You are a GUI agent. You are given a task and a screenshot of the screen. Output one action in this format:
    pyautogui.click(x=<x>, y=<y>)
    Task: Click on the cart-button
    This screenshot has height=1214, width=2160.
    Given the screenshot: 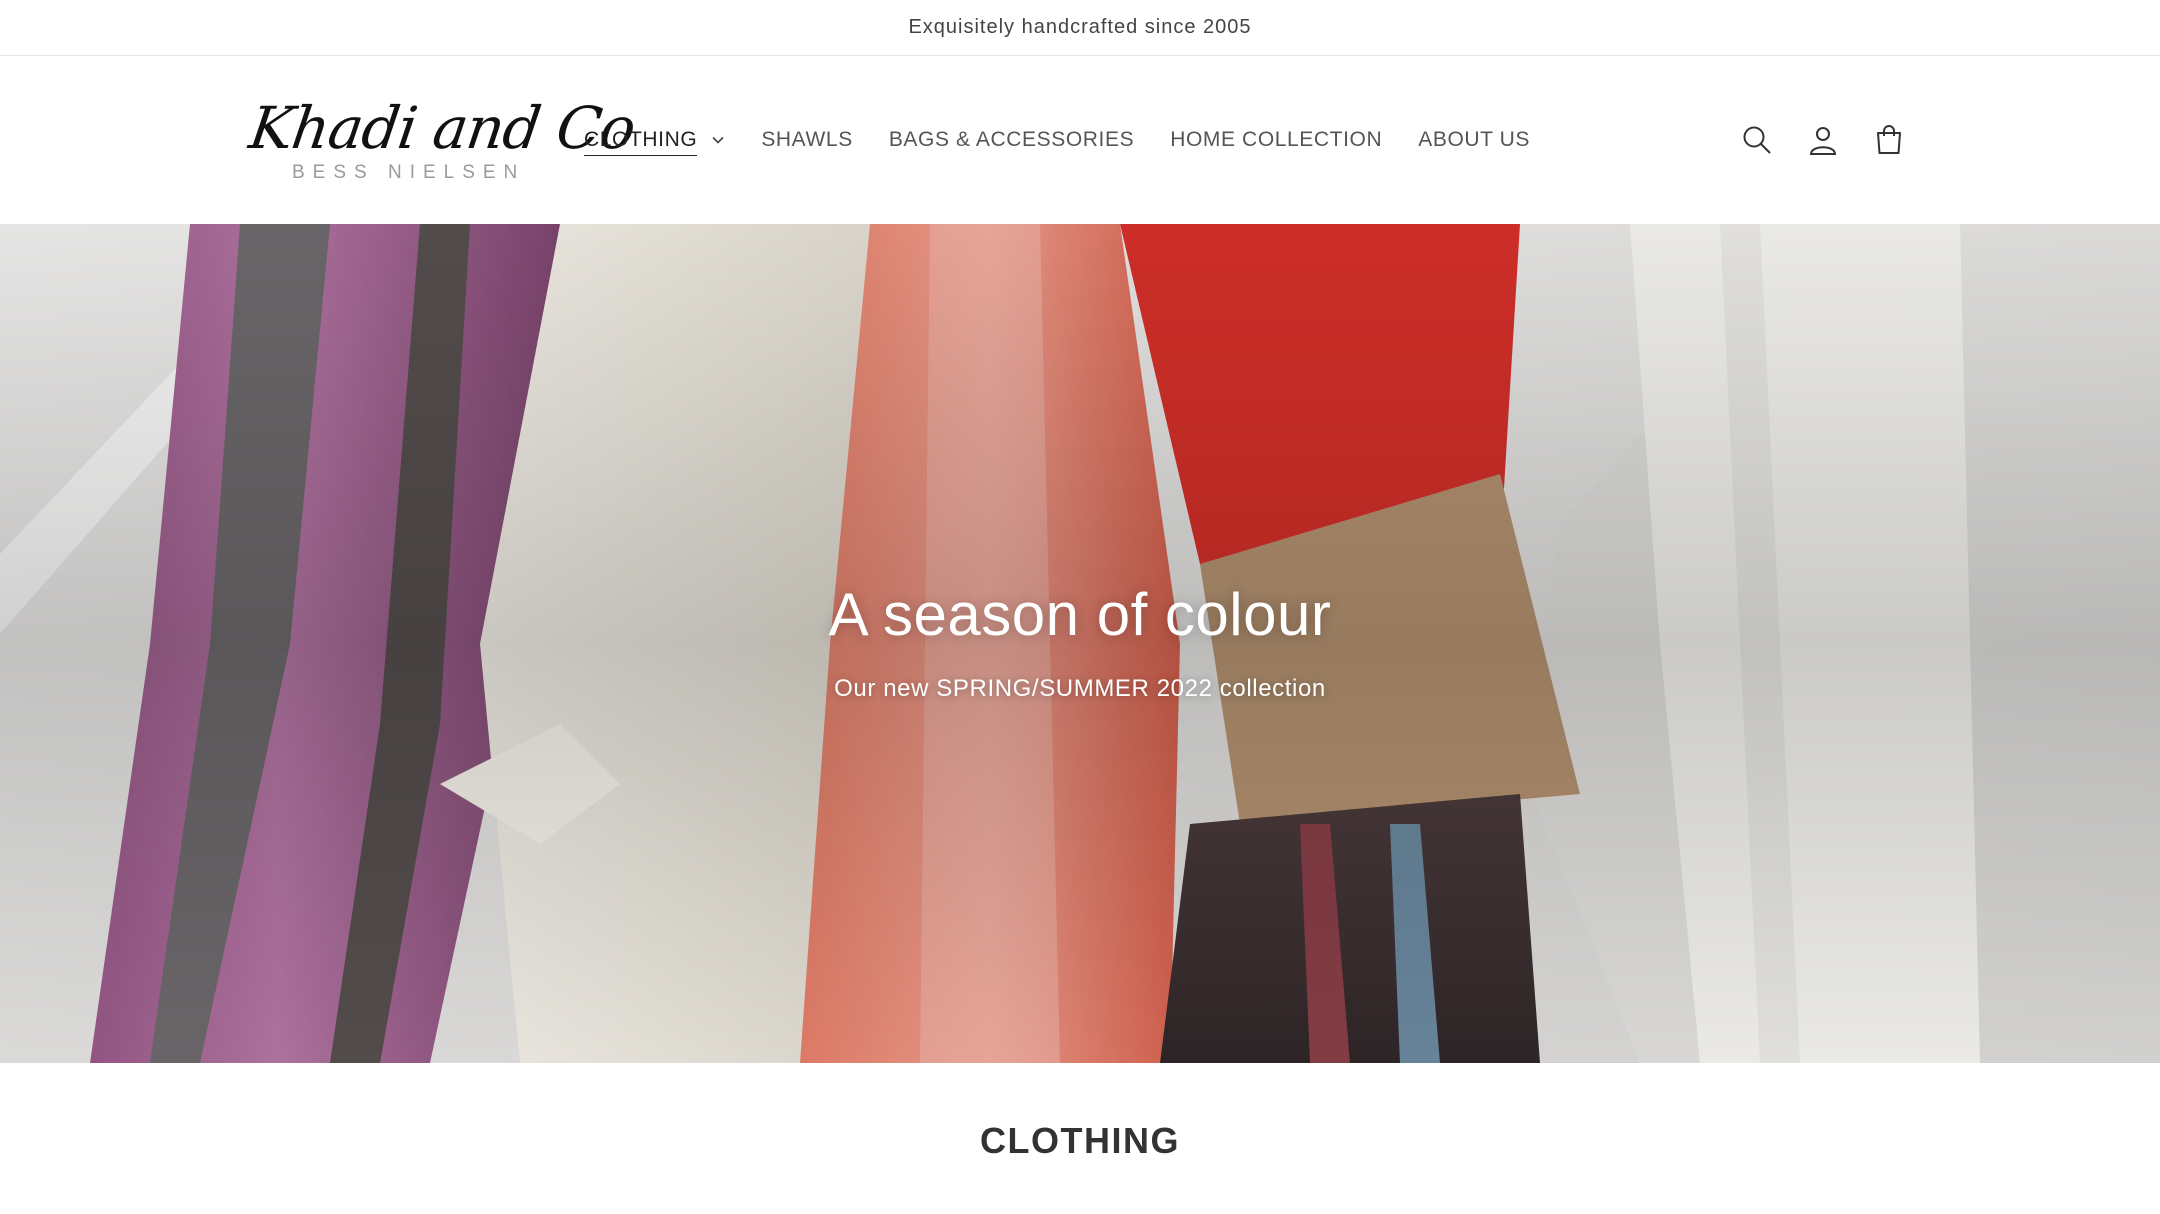 What is the action you would take?
    pyautogui.click(x=1889, y=140)
    